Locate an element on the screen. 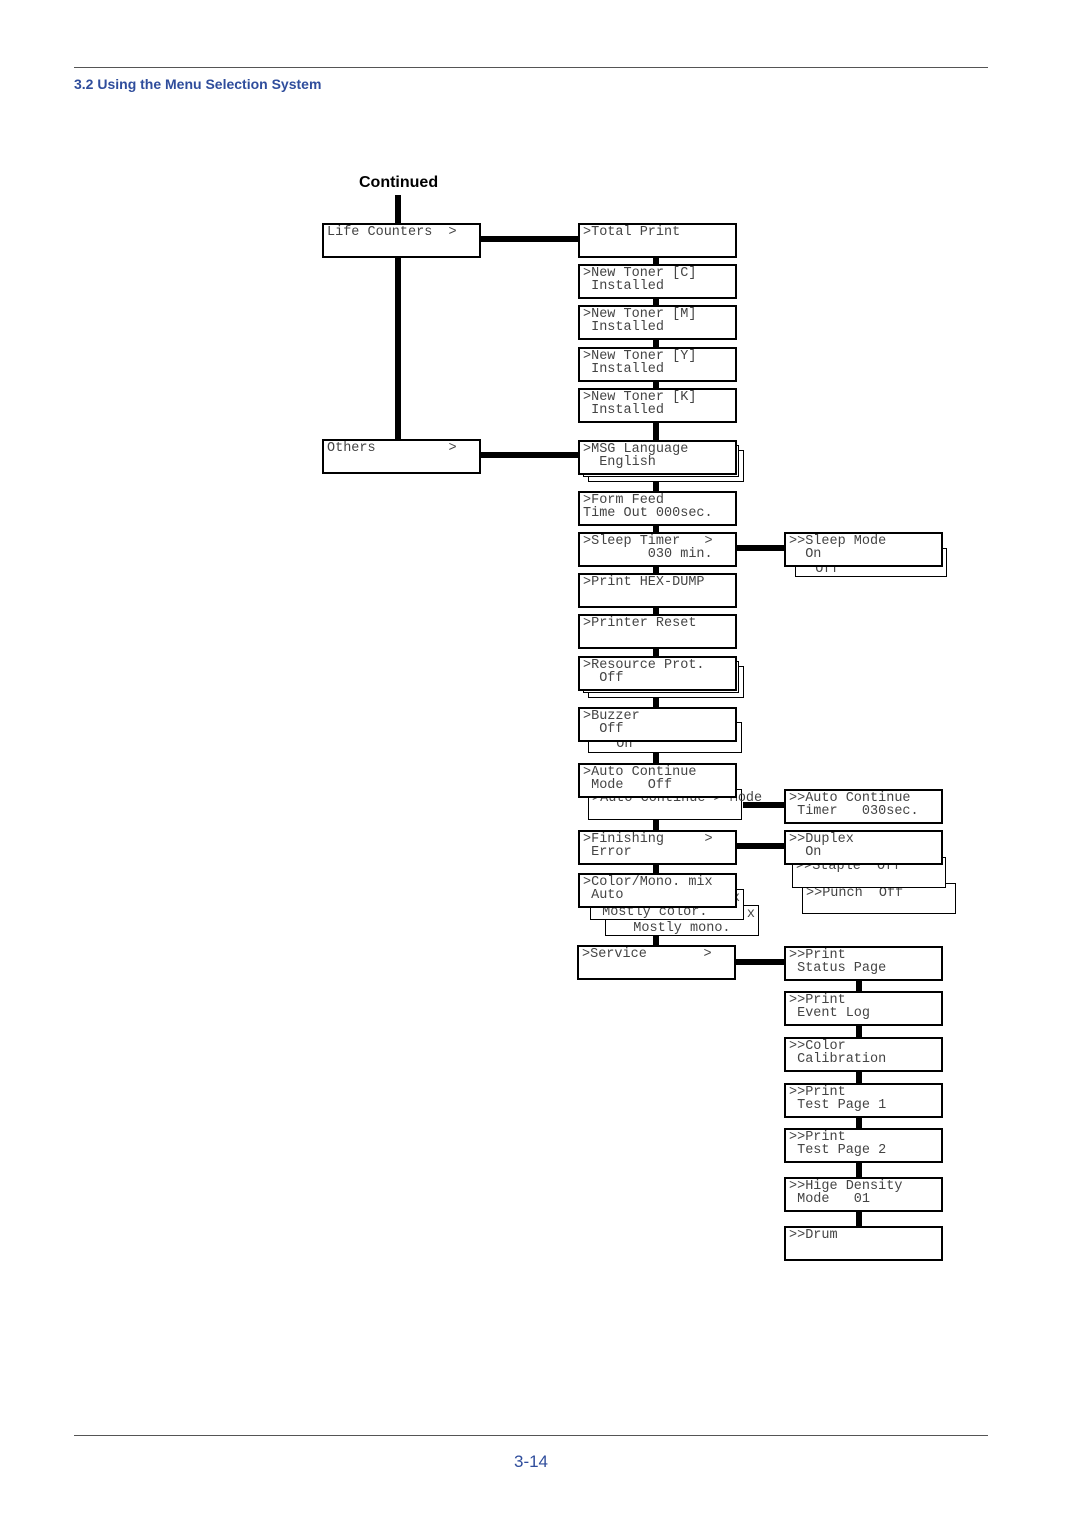  menu-text: English is located at coordinates (619, 462).